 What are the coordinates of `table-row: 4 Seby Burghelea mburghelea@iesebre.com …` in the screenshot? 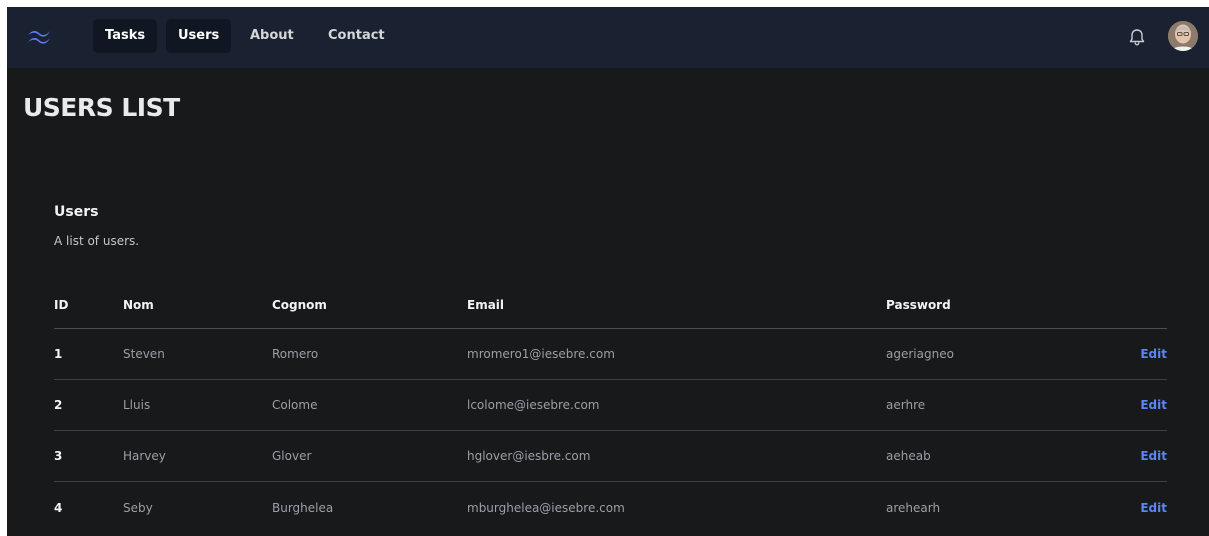 It's located at (610, 507).